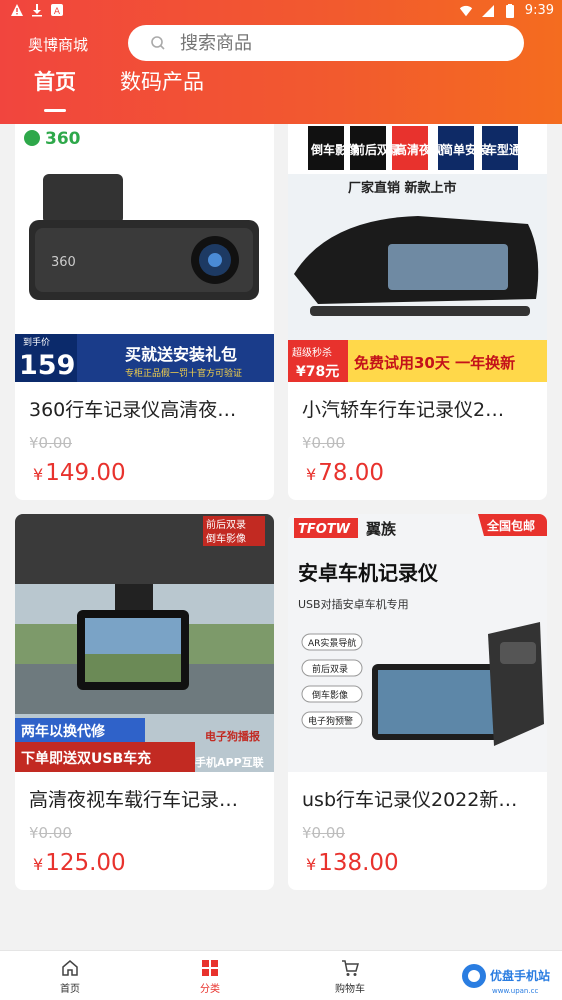 The width and height of the screenshot is (562, 1000). What do you see at coordinates (312, 352) in the screenshot?
I see `promo-tag: 超级秒杀` at bounding box center [312, 352].